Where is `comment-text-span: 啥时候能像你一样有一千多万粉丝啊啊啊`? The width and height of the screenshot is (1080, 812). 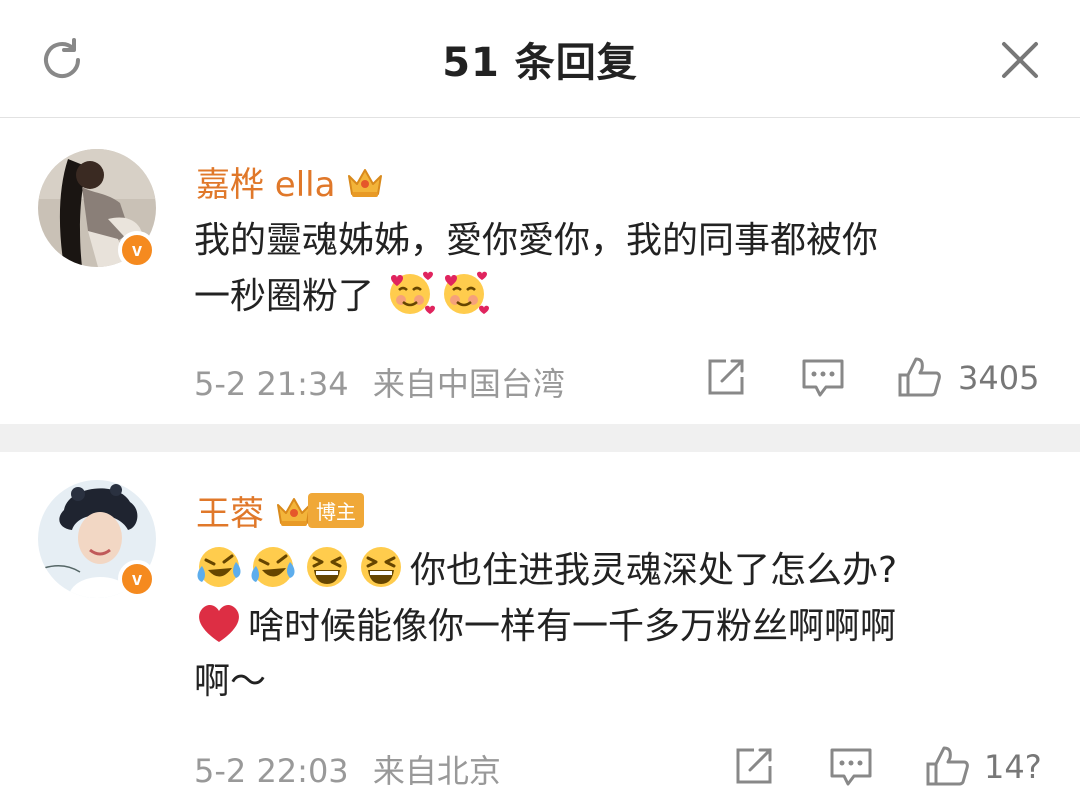 comment-text-span: 啥时候能像你一样有一千多万粉丝啊啊啊 is located at coordinates (572, 626).